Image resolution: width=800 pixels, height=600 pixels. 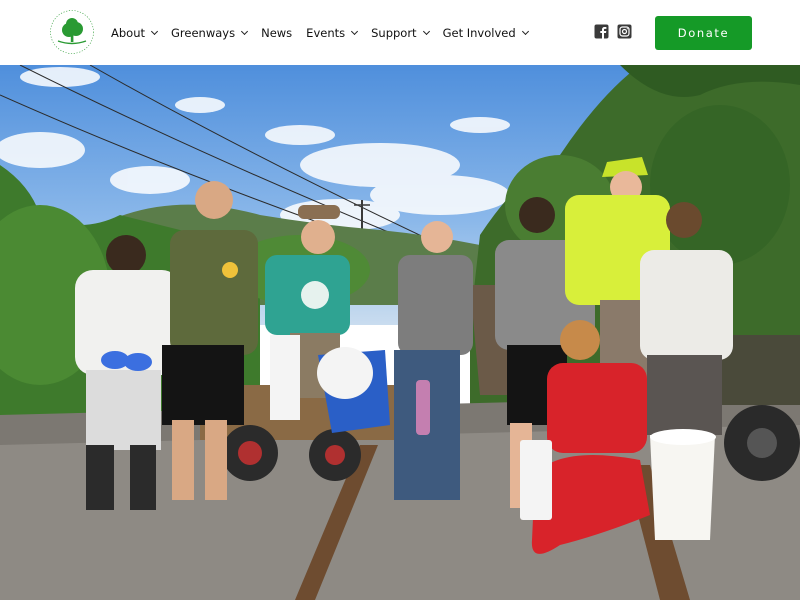 I want to click on nav-item-get-involved: Get Involved, so click(x=485, y=32).